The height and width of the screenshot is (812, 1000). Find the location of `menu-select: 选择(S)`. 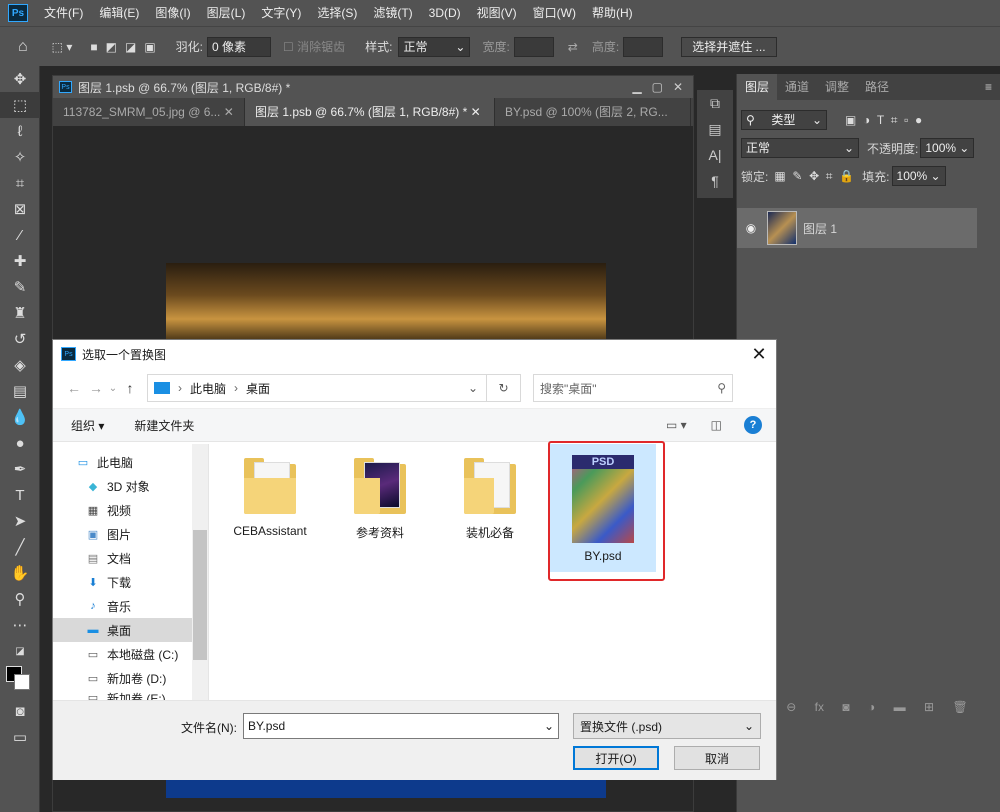

menu-select: 选择(S) is located at coordinates (337, 13).